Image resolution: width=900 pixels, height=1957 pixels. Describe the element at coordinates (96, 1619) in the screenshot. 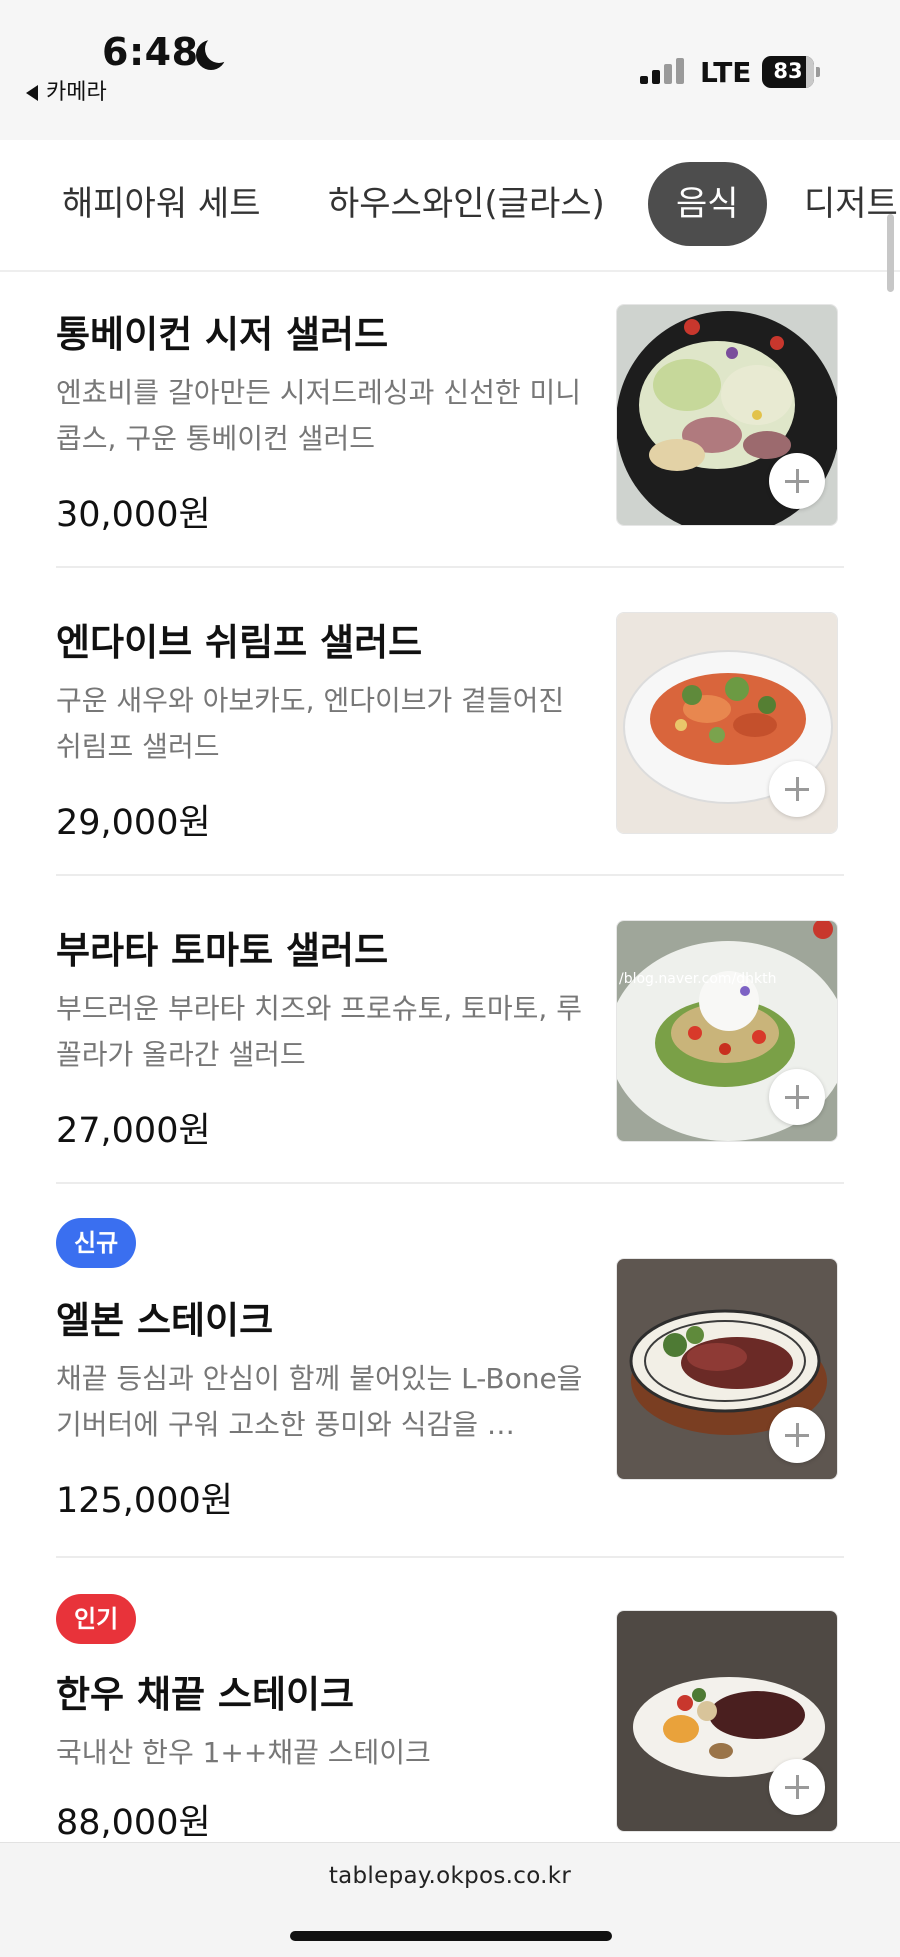

I see `popular-badge: 인기` at that location.